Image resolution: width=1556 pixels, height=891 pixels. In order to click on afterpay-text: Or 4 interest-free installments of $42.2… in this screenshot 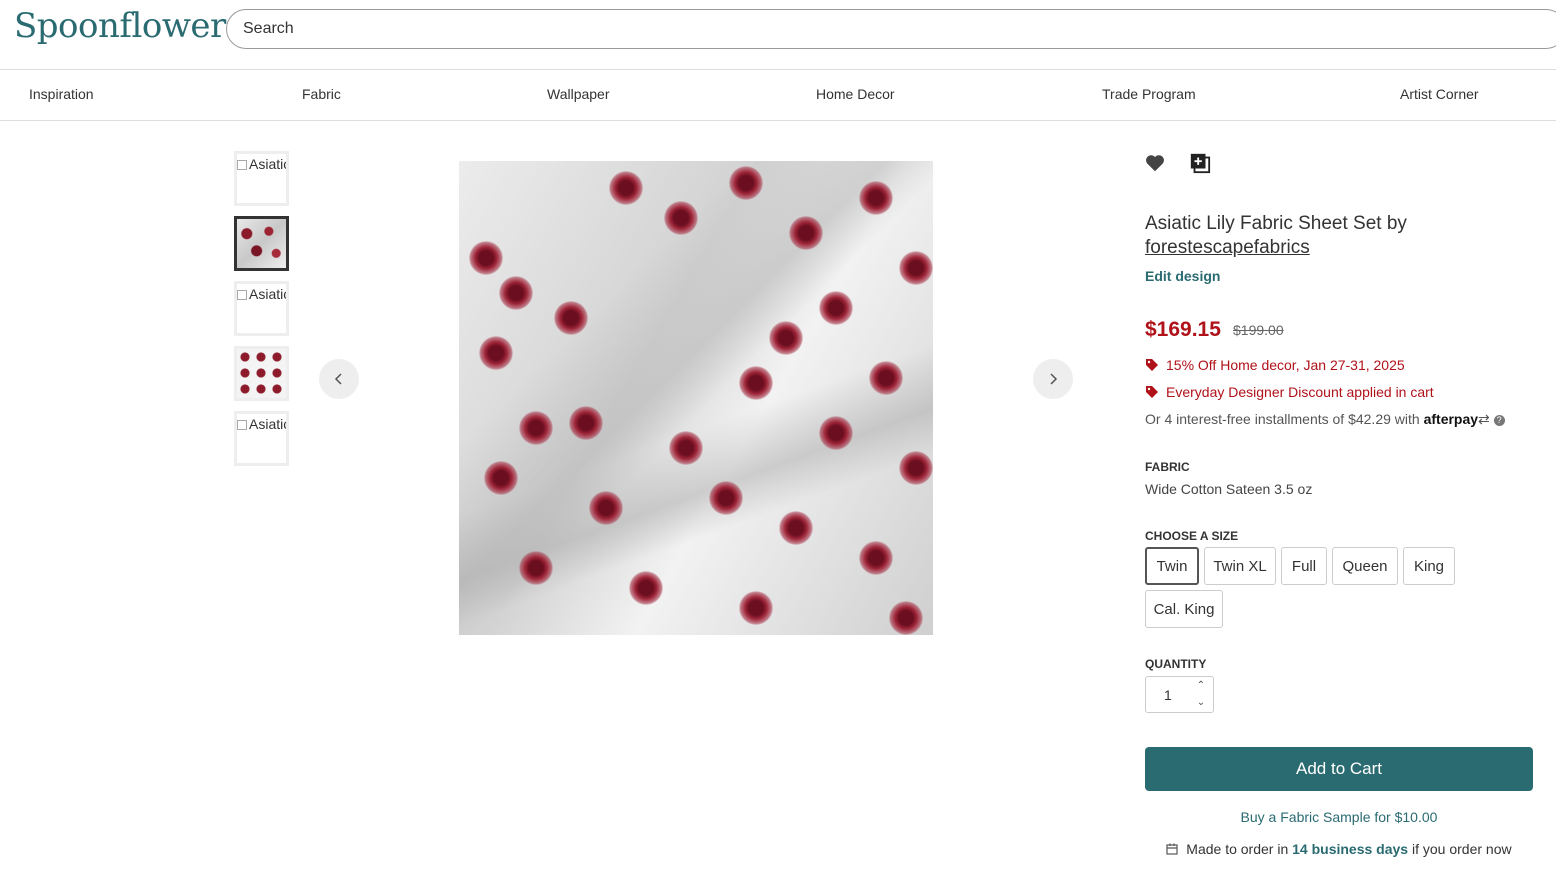, I will do `click(1282, 419)`.